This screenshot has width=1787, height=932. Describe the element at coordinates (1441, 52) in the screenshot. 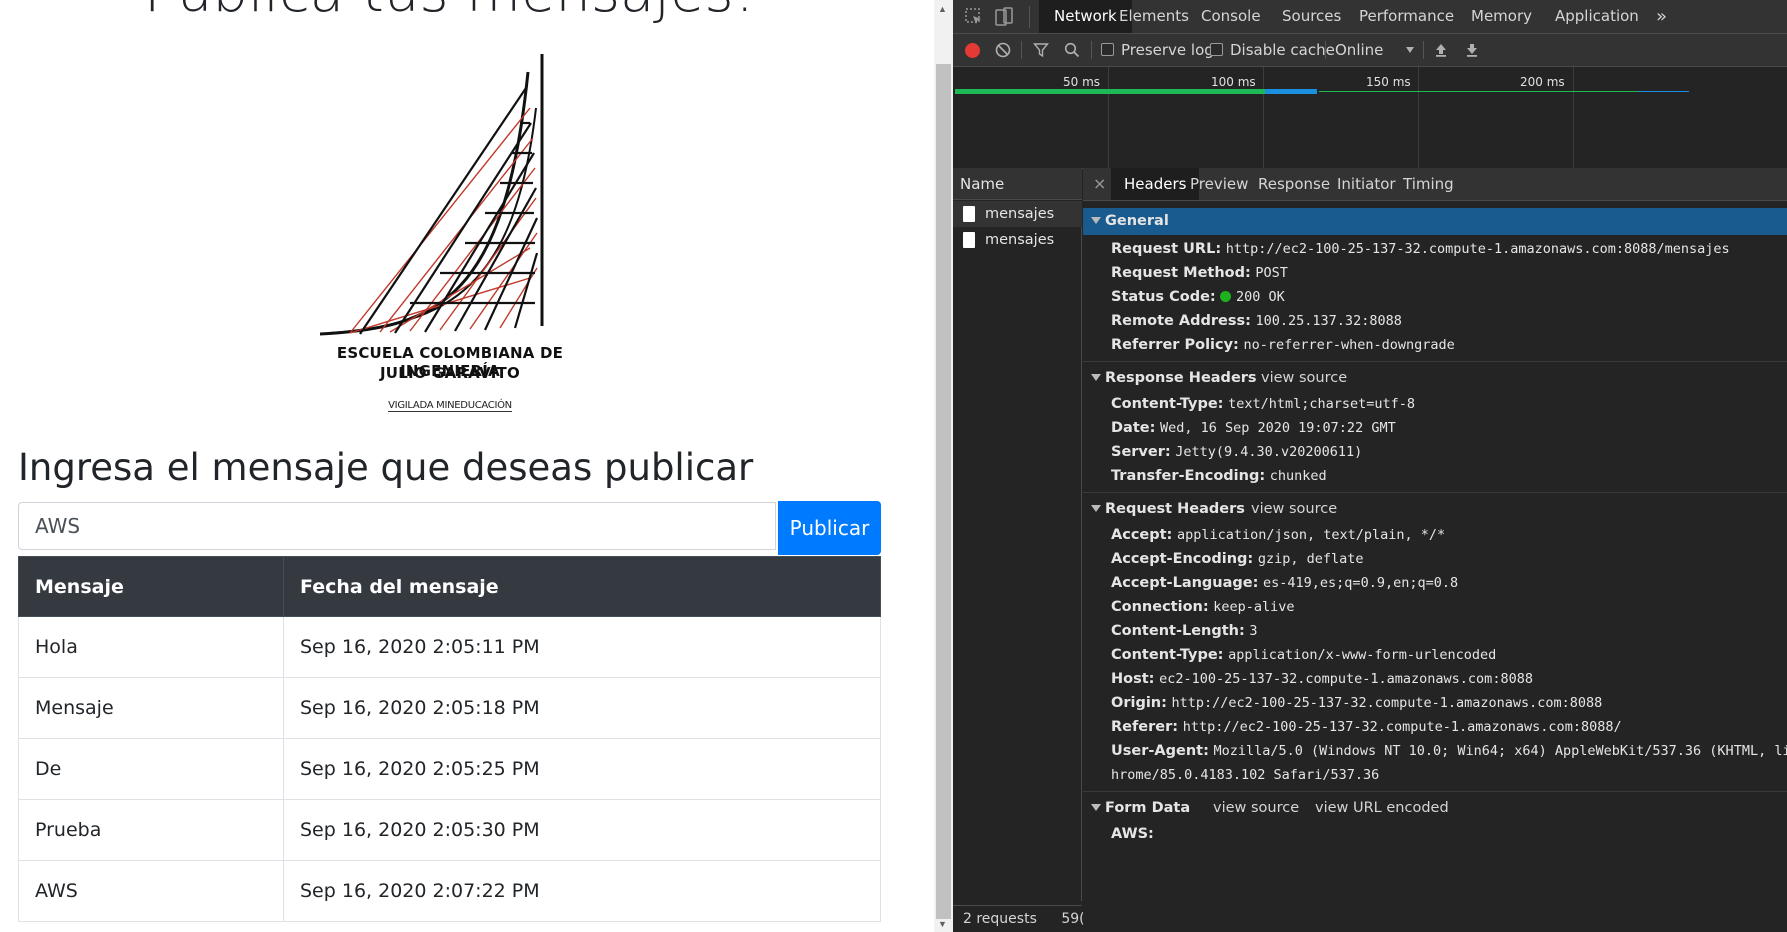

I see `import-har-icon` at that location.